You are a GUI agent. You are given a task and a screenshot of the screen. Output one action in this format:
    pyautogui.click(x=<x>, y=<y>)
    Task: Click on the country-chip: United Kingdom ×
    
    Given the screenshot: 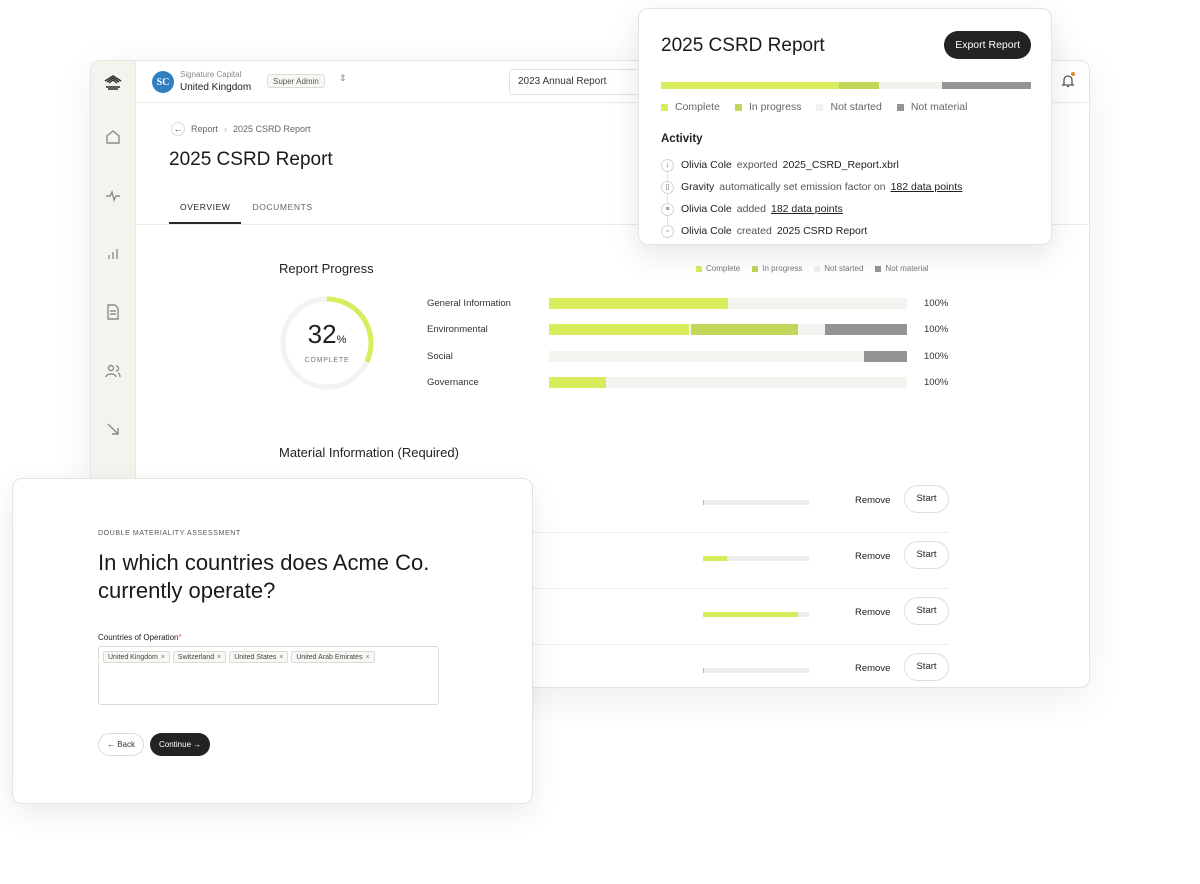 What is the action you would take?
    pyautogui.click(x=136, y=657)
    